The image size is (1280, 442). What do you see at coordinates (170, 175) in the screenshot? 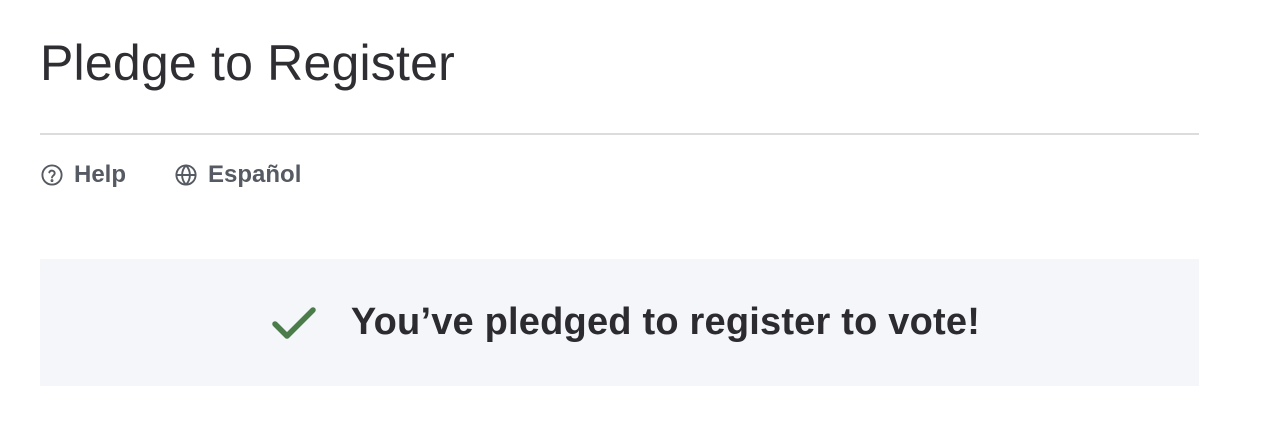
I see `utility-nav: Help Español` at bounding box center [170, 175].